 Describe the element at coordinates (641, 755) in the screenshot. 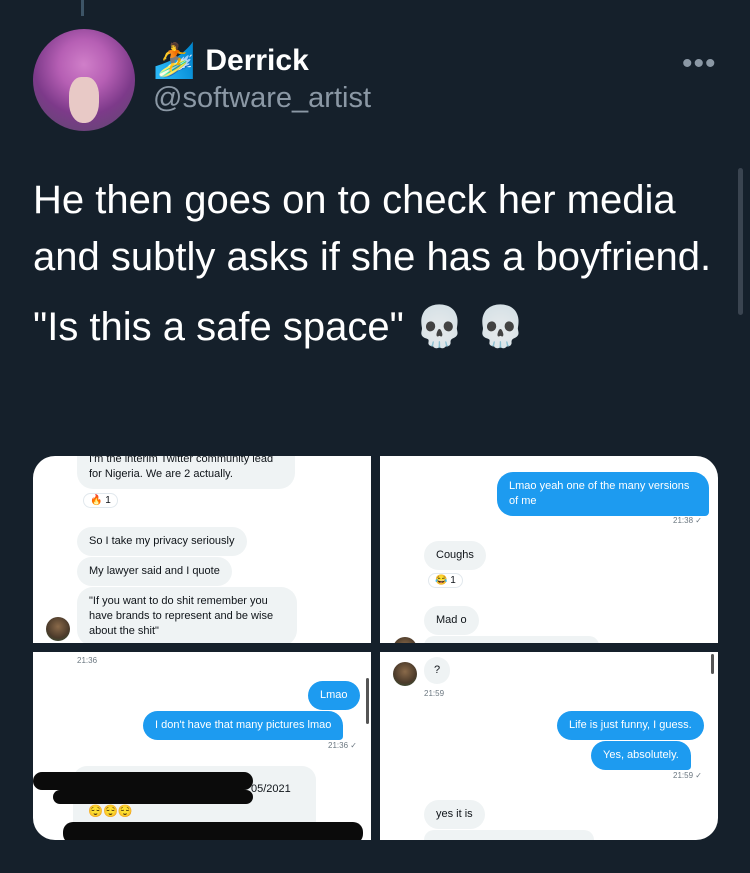

I see `message-bubble: Yes, absolutely.` at that location.